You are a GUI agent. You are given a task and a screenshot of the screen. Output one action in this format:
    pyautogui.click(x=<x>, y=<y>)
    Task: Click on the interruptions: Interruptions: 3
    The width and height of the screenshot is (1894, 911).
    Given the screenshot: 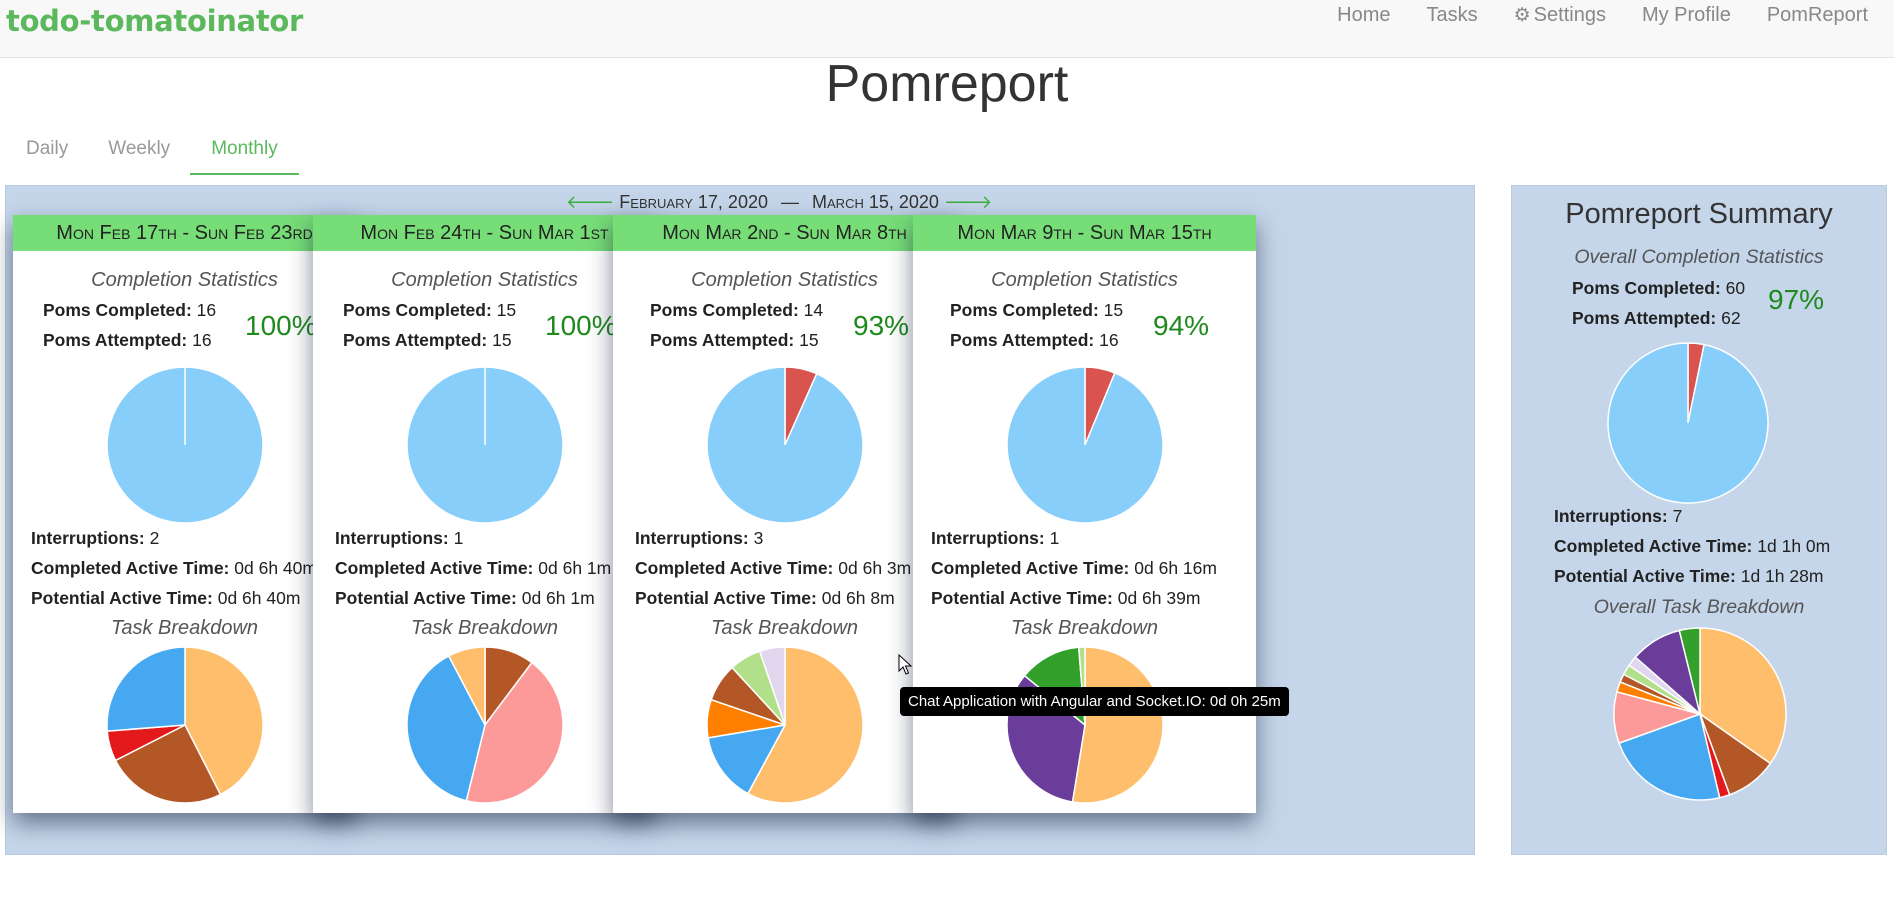 What is the action you would take?
    pyautogui.click(x=699, y=538)
    